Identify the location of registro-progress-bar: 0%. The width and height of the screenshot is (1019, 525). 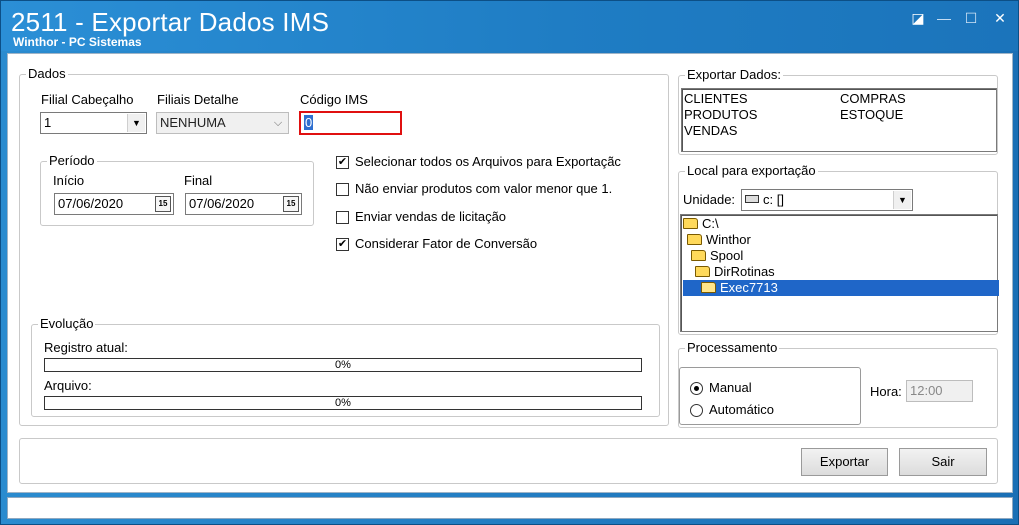
(343, 365).